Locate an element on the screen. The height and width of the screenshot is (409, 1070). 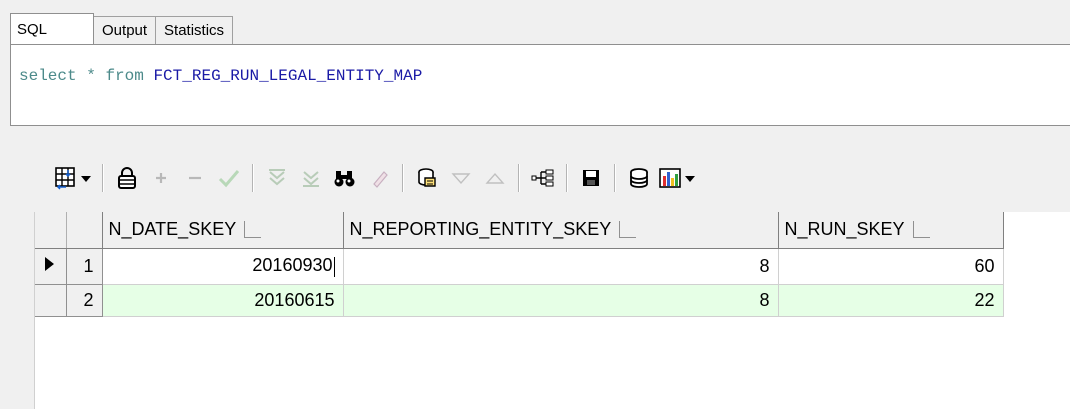
dropdown-arrow-icon is located at coordinates (86, 179).